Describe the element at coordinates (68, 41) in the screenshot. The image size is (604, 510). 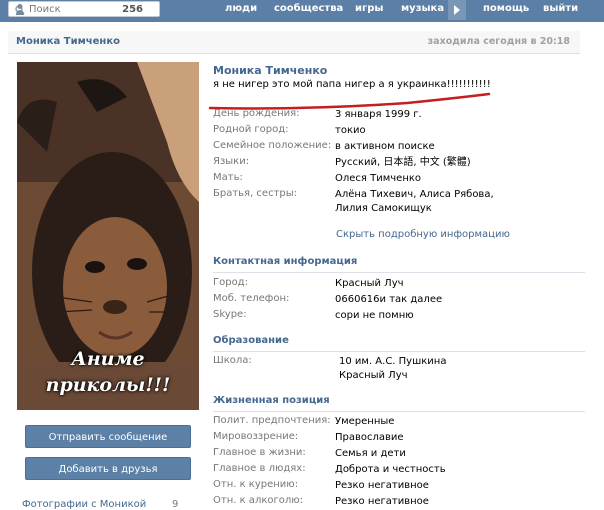
I see `header-name: Моника Тимченко` at that location.